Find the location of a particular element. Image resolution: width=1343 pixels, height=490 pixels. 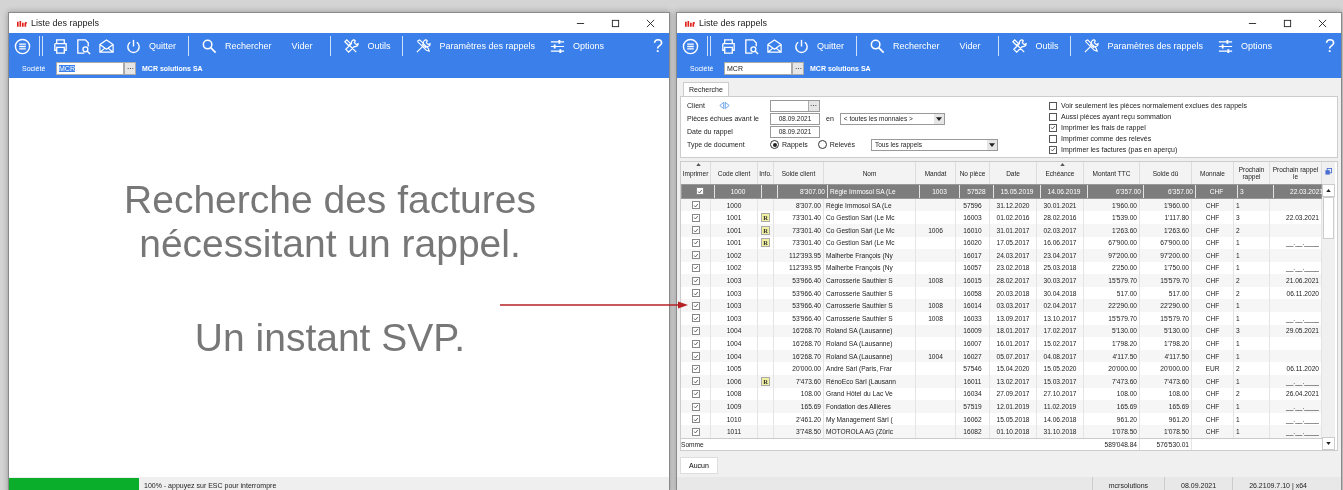

loading-message: Recherche des factures nécessitant un rappel. is located at coordinates (330, 222).